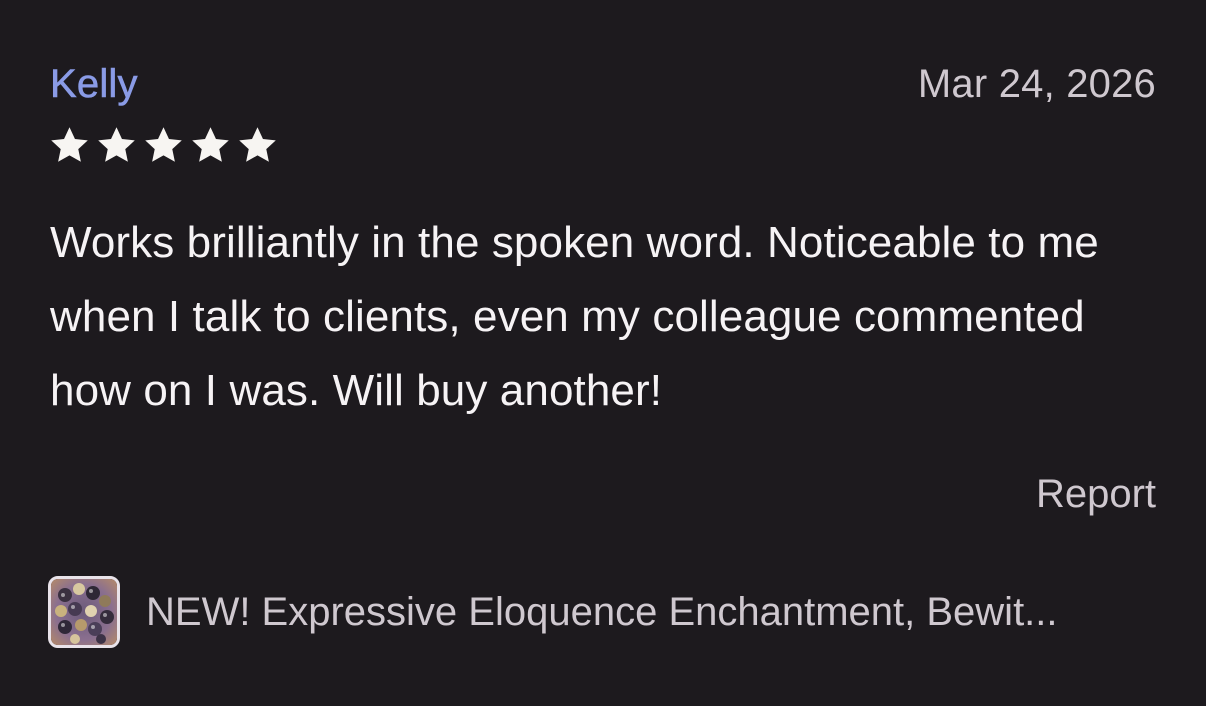 The height and width of the screenshot is (706, 1206). Describe the element at coordinates (1036, 84) in the screenshot. I see `review-date: Mar 24, 2026` at that location.